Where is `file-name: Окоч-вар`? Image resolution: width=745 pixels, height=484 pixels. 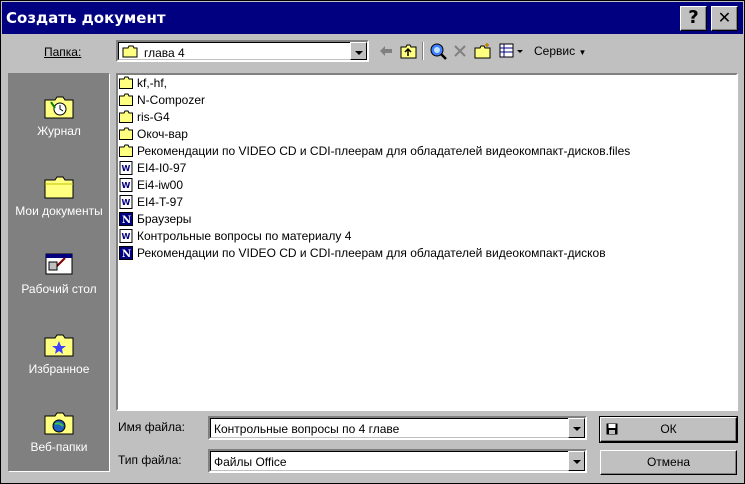
file-name: Окоч-вар is located at coordinates (162, 134).